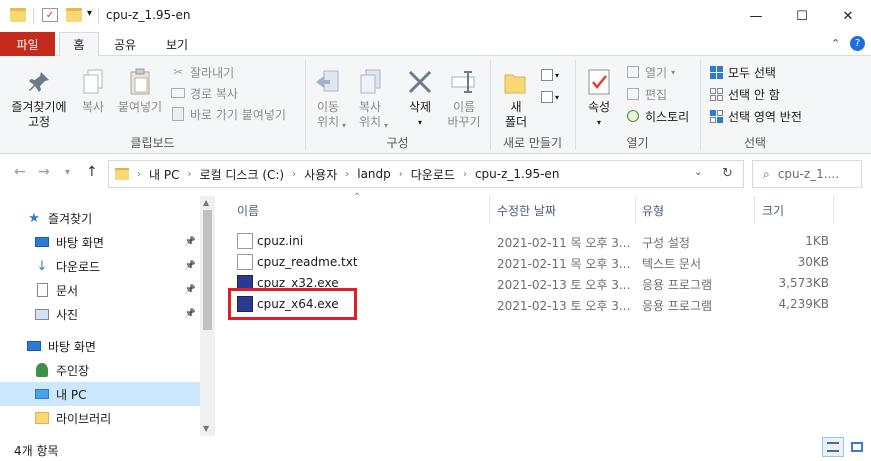 The width and height of the screenshot is (871, 461). I want to click on paste-shortcut-button: 바로 가기 붙여넣기, so click(228, 114).